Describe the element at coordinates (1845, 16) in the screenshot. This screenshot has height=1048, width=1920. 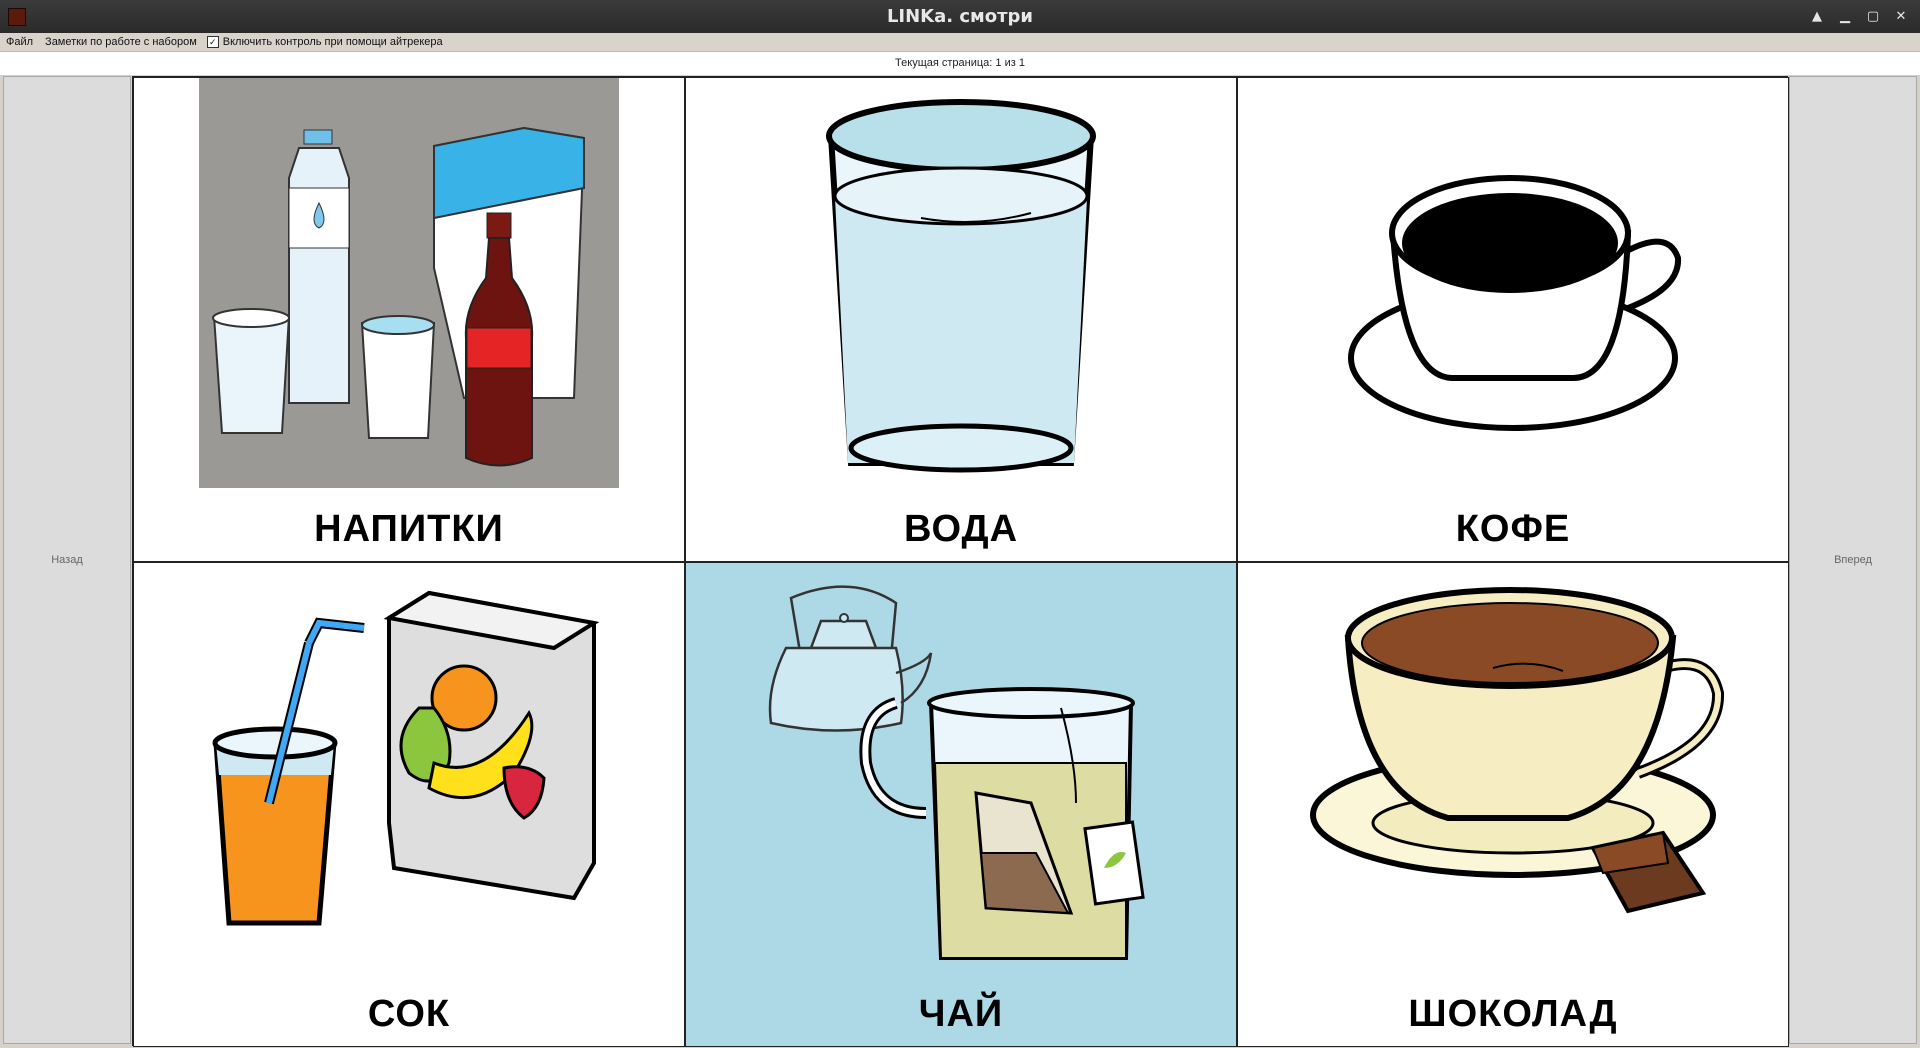
I see `minimize-icon: ▁` at that location.